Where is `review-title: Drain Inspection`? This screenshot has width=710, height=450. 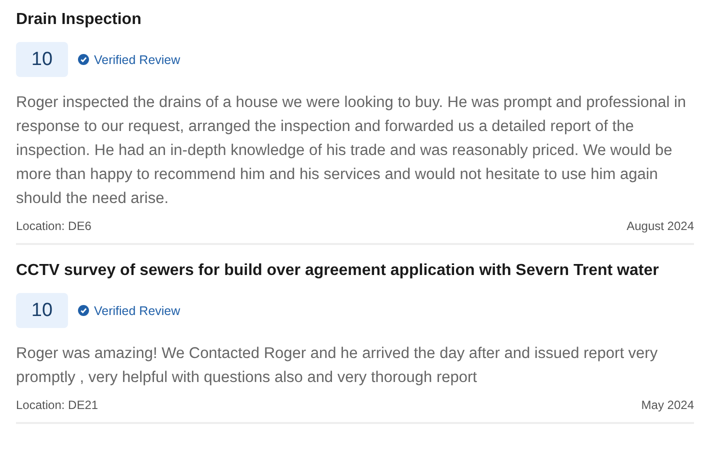 review-title: Drain Inspection is located at coordinates (79, 20).